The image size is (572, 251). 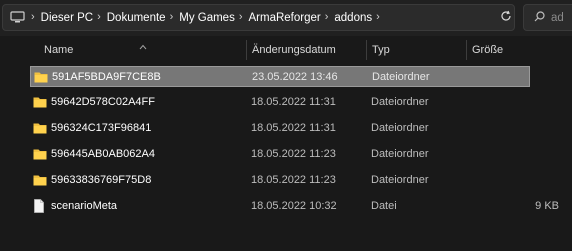 What do you see at coordinates (101, 128) in the screenshot?
I see `file-name: 596324C173F96841` at bounding box center [101, 128].